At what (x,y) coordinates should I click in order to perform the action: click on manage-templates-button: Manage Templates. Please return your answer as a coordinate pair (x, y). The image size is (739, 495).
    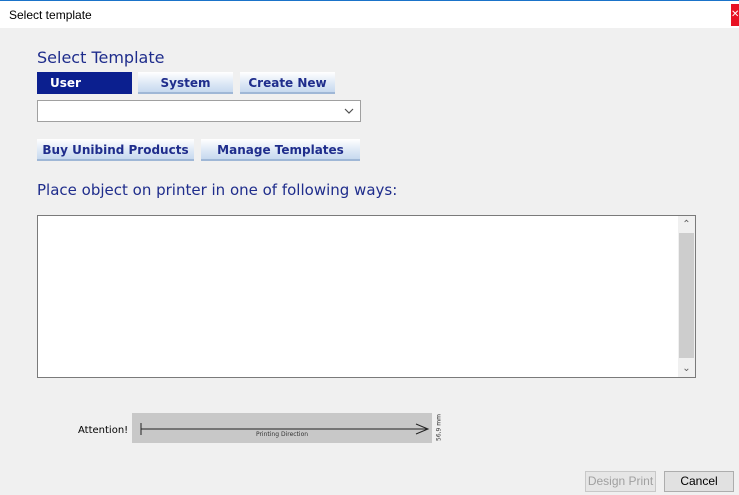
    Looking at the image, I should click on (280, 150).